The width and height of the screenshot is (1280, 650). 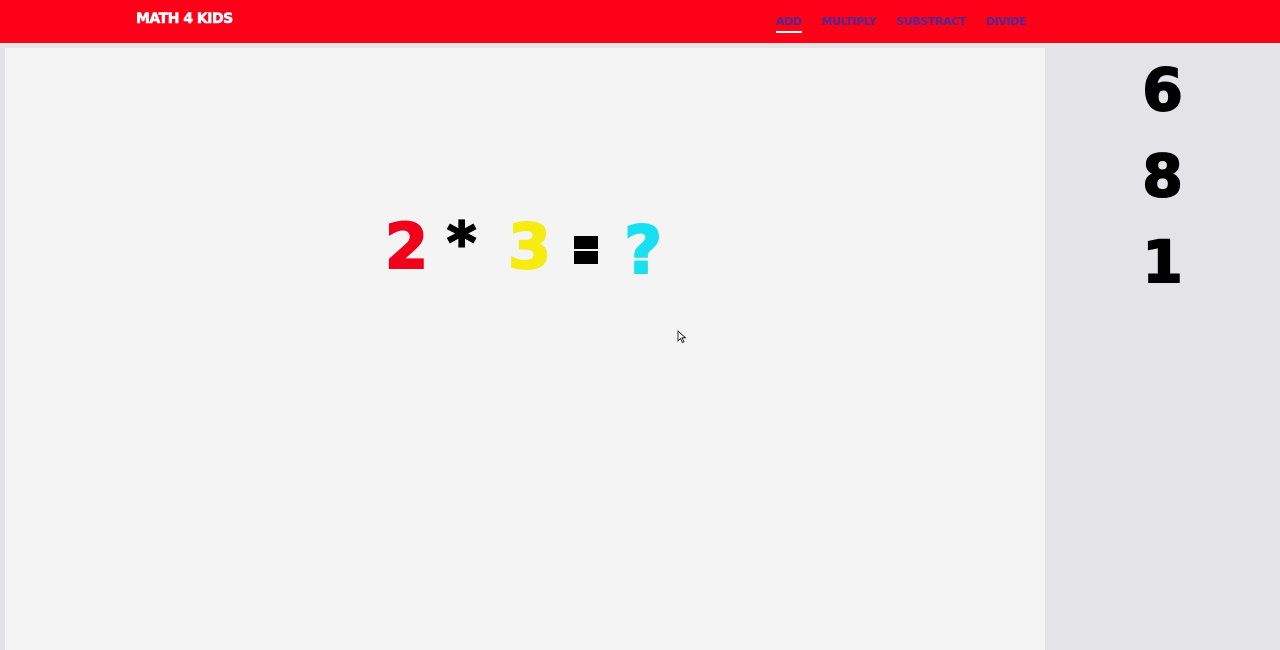 What do you see at coordinates (789, 24) in the screenshot?
I see `nav-link-add: ADD` at bounding box center [789, 24].